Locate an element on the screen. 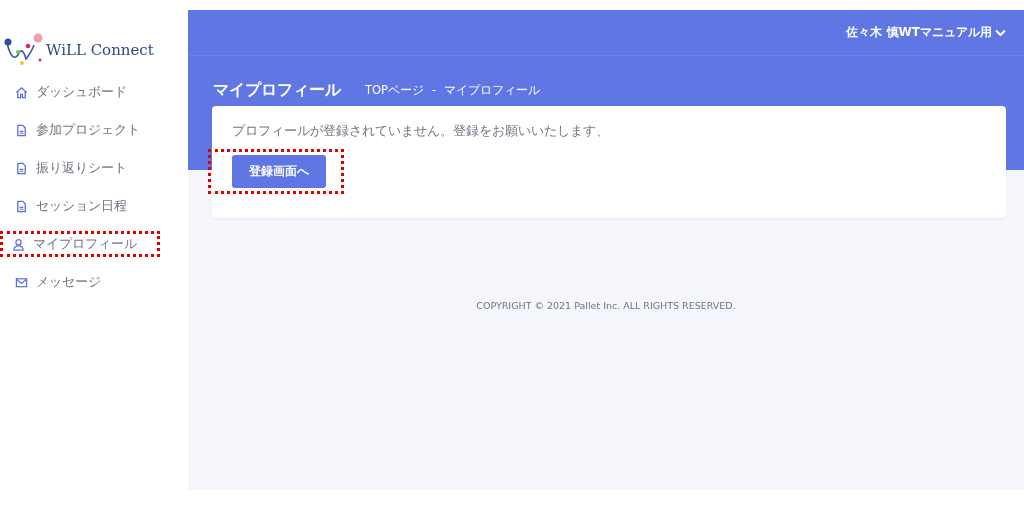 The height and width of the screenshot is (521, 1024). card-message: プロフィールが登録されていません。登録をお願いいたします、 is located at coordinates (421, 131).